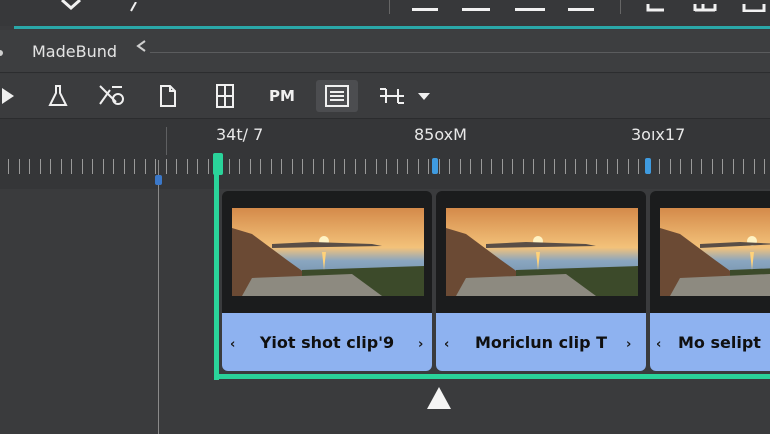 The height and width of the screenshot is (434, 770). What do you see at coordinates (530, 7) in the screenshot?
I see `align-right-icon` at bounding box center [530, 7].